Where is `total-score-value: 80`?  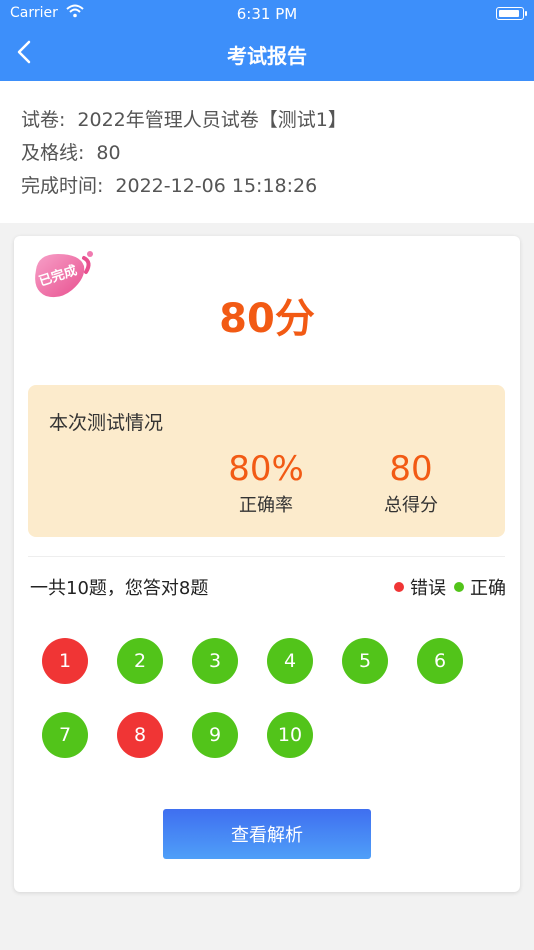 total-score-value: 80 is located at coordinates (411, 469).